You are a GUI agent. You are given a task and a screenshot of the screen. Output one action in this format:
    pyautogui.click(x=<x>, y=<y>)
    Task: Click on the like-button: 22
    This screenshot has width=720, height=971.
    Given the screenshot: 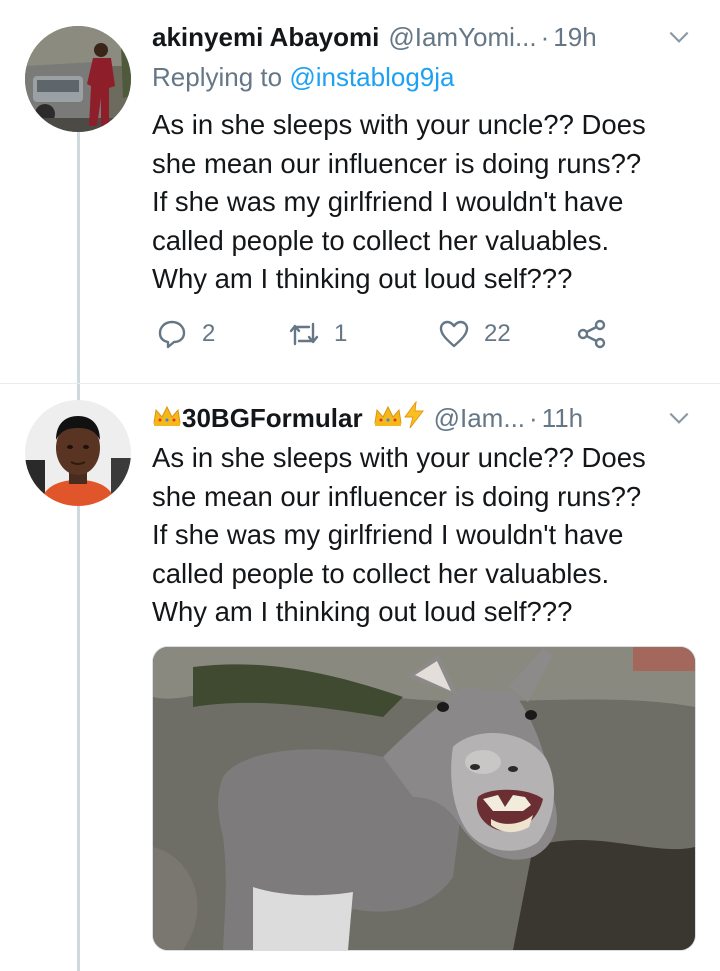 What is the action you would take?
    pyautogui.click(x=474, y=334)
    